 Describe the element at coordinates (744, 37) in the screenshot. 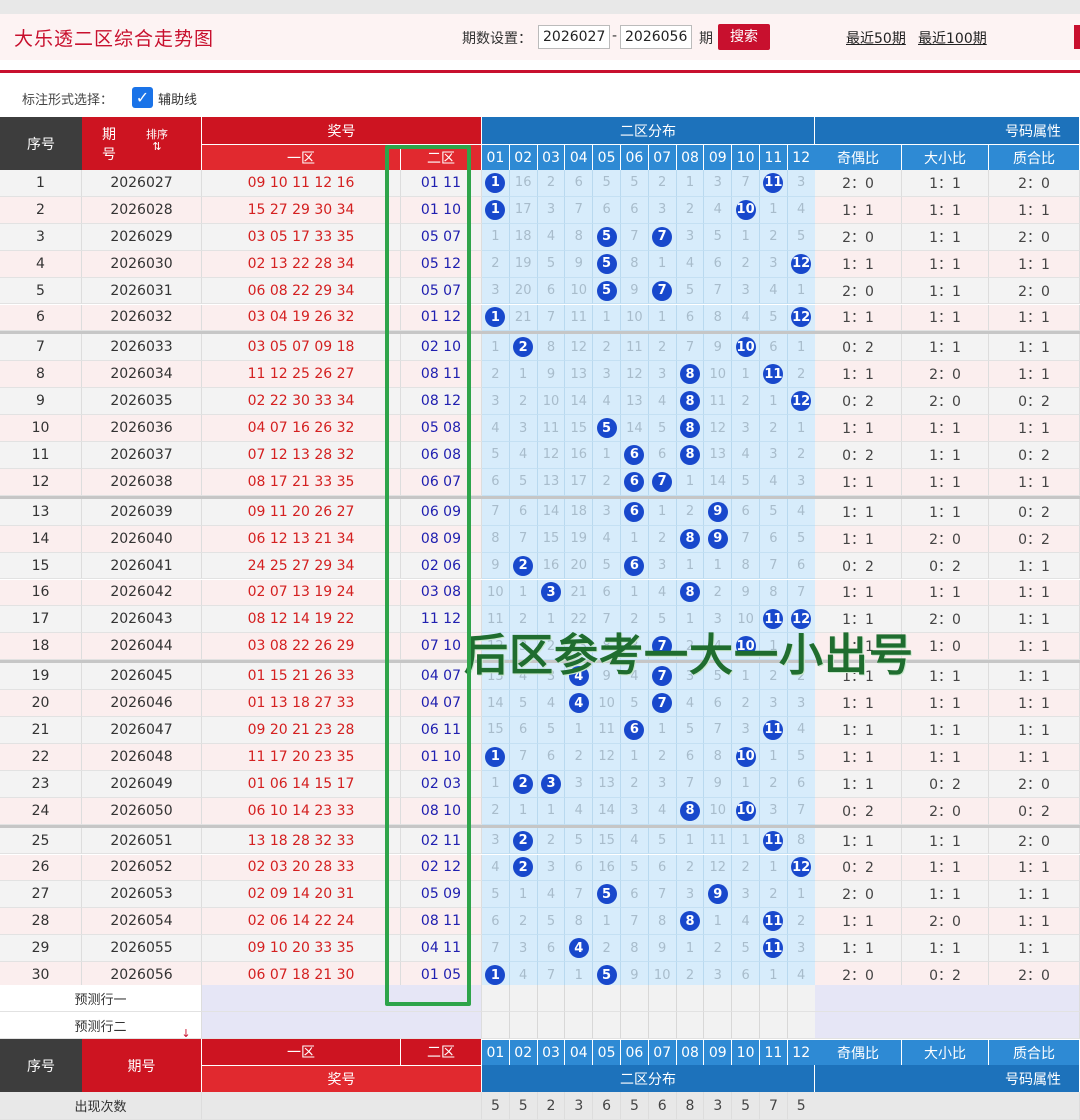

I see `search-button: 搜索` at that location.